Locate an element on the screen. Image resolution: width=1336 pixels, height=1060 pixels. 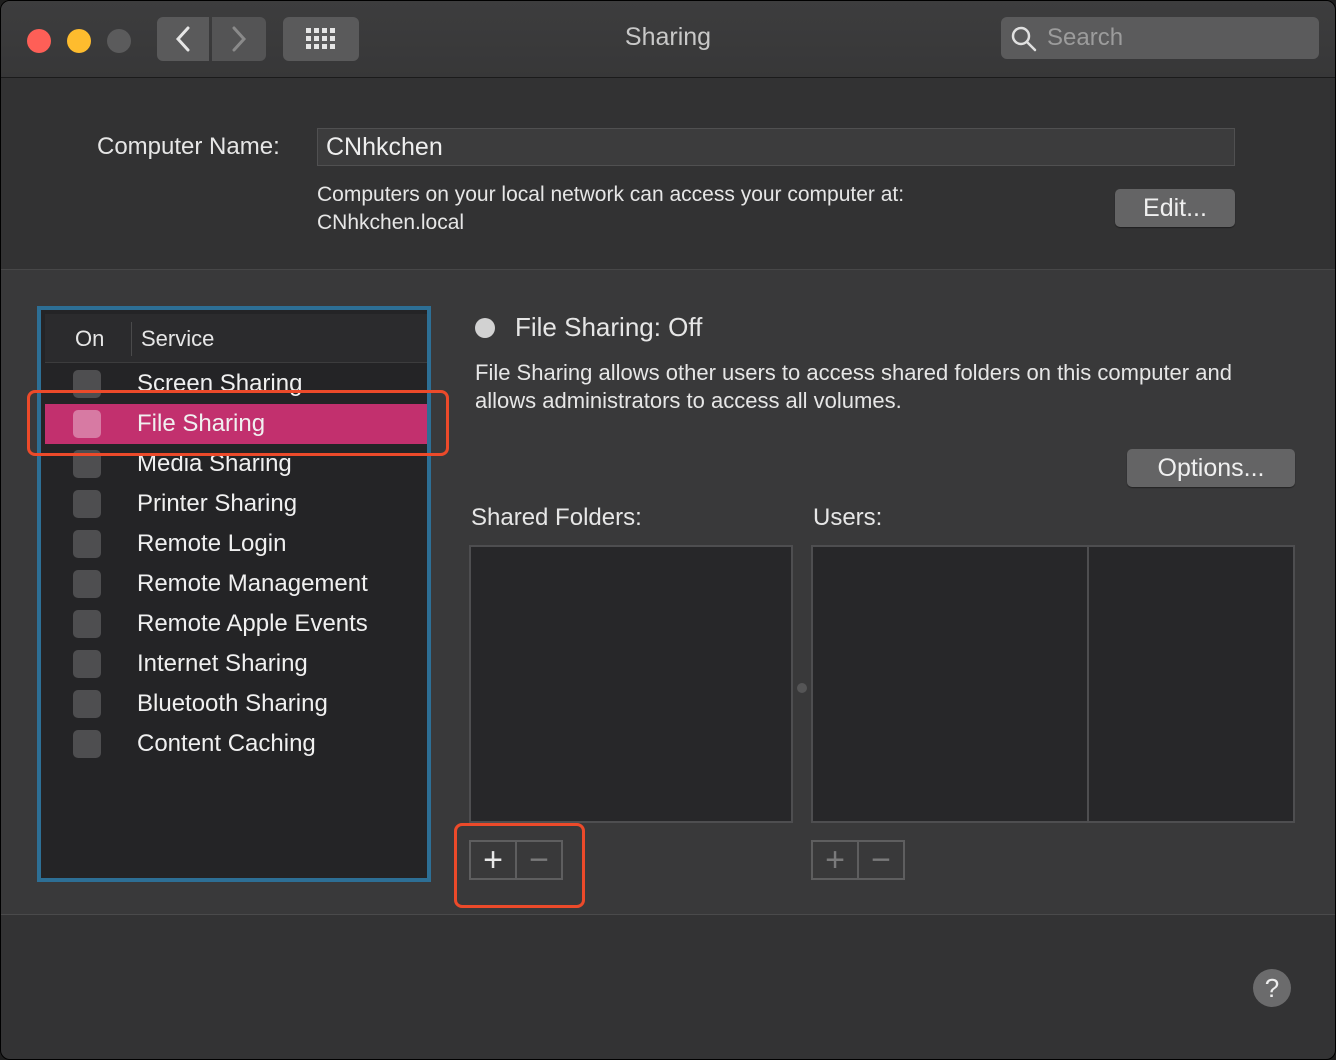
status-indicator is located at coordinates (485, 328).